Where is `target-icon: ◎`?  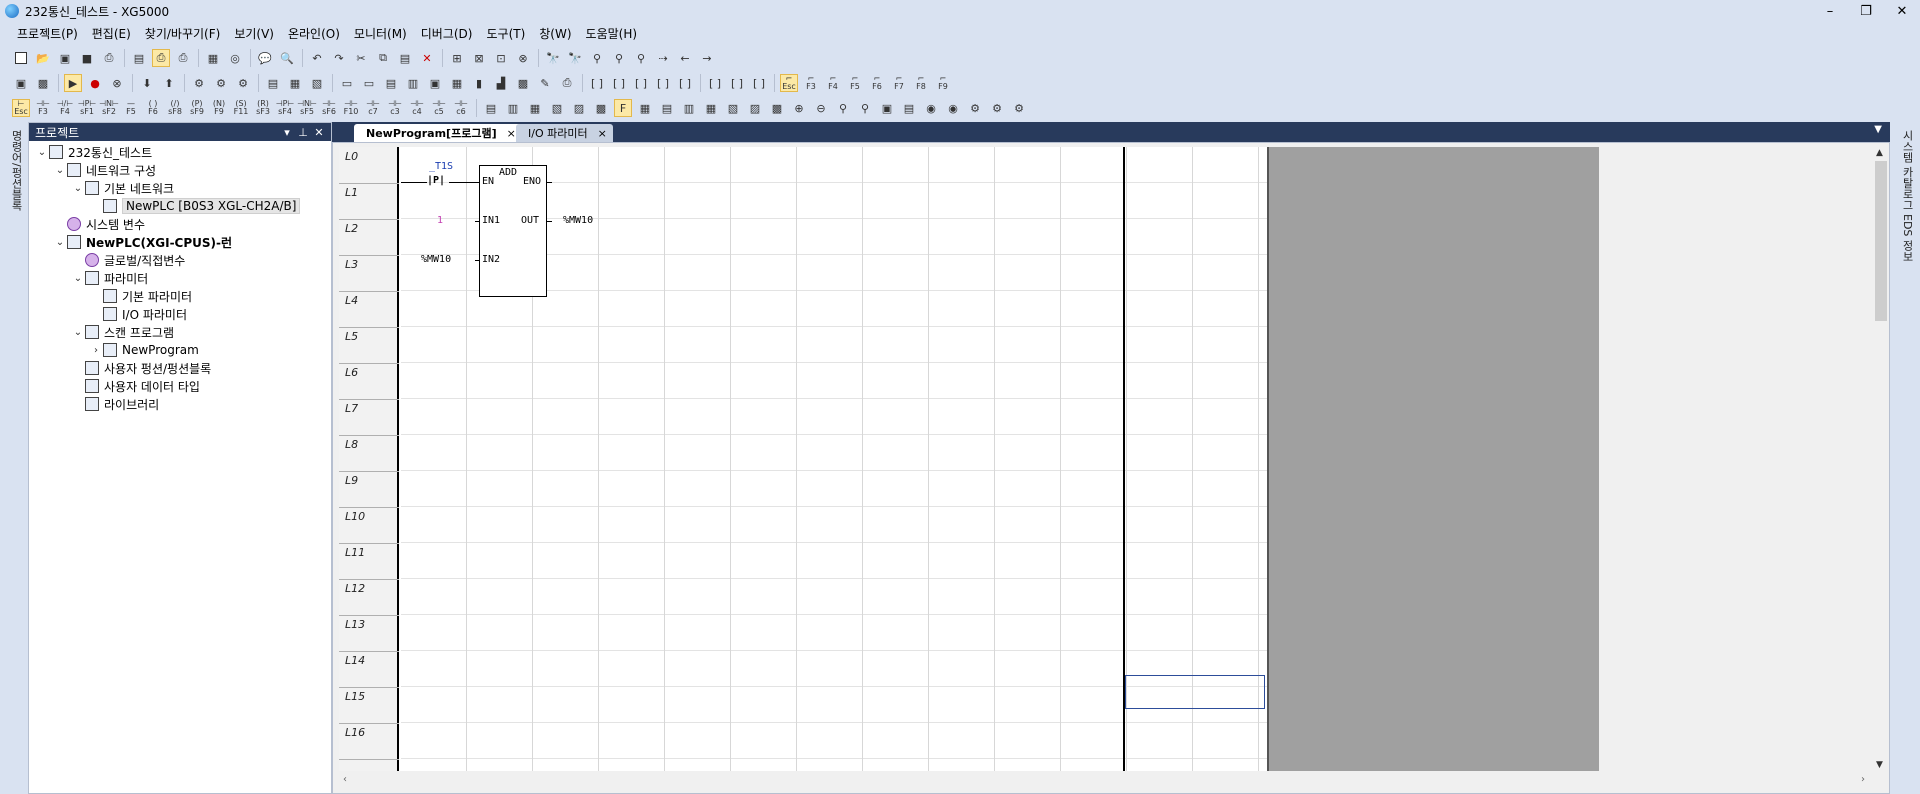 target-icon: ◎ is located at coordinates (235, 58).